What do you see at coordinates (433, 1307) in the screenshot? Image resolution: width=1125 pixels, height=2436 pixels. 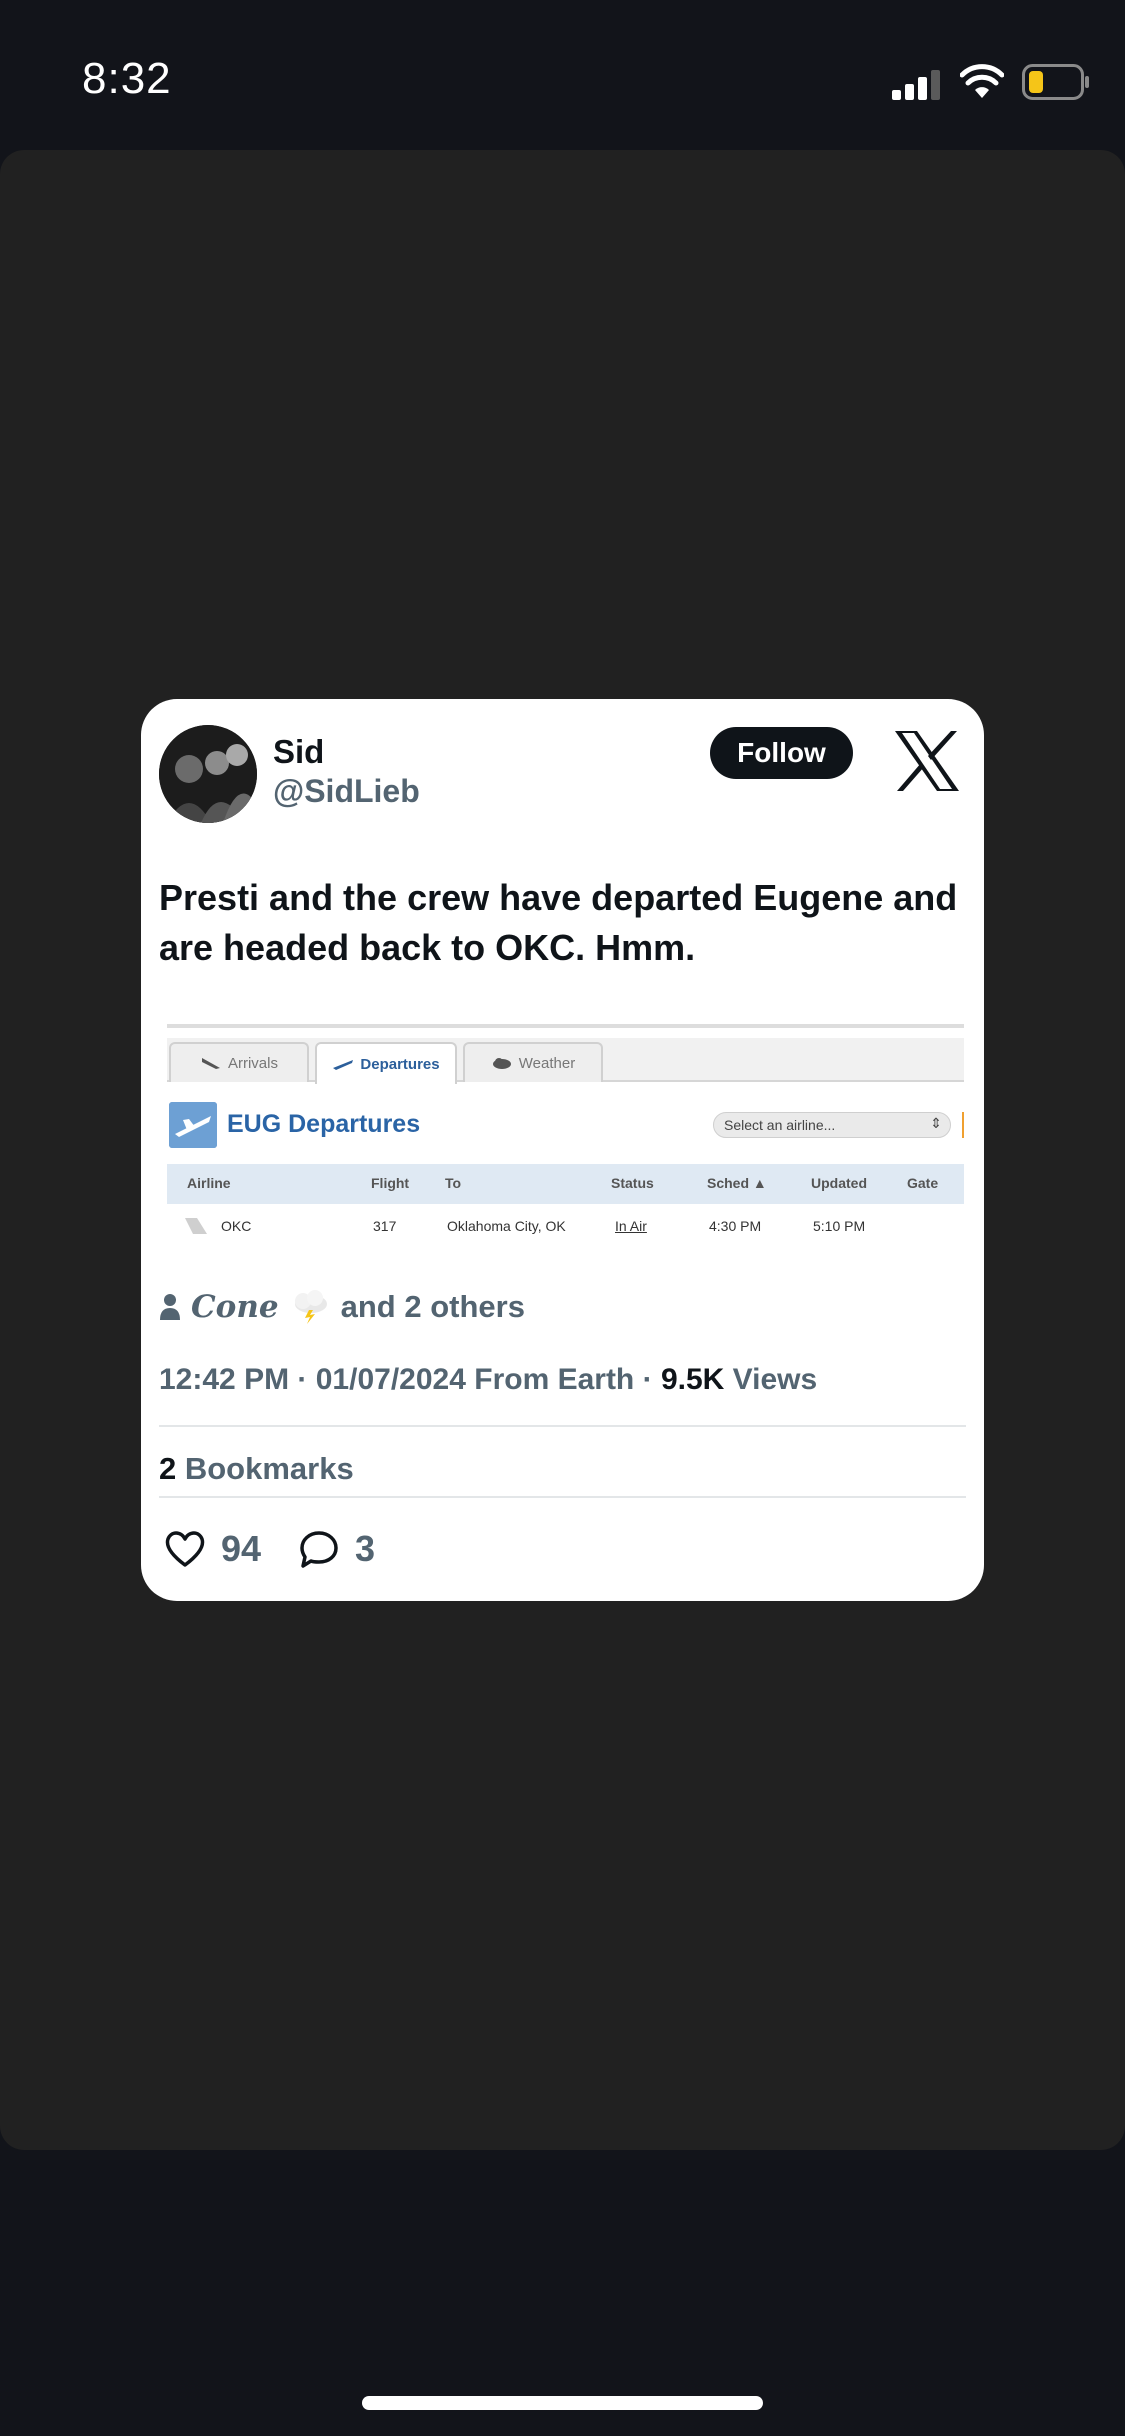 I see `liked-by-rest: and 2 others` at bounding box center [433, 1307].